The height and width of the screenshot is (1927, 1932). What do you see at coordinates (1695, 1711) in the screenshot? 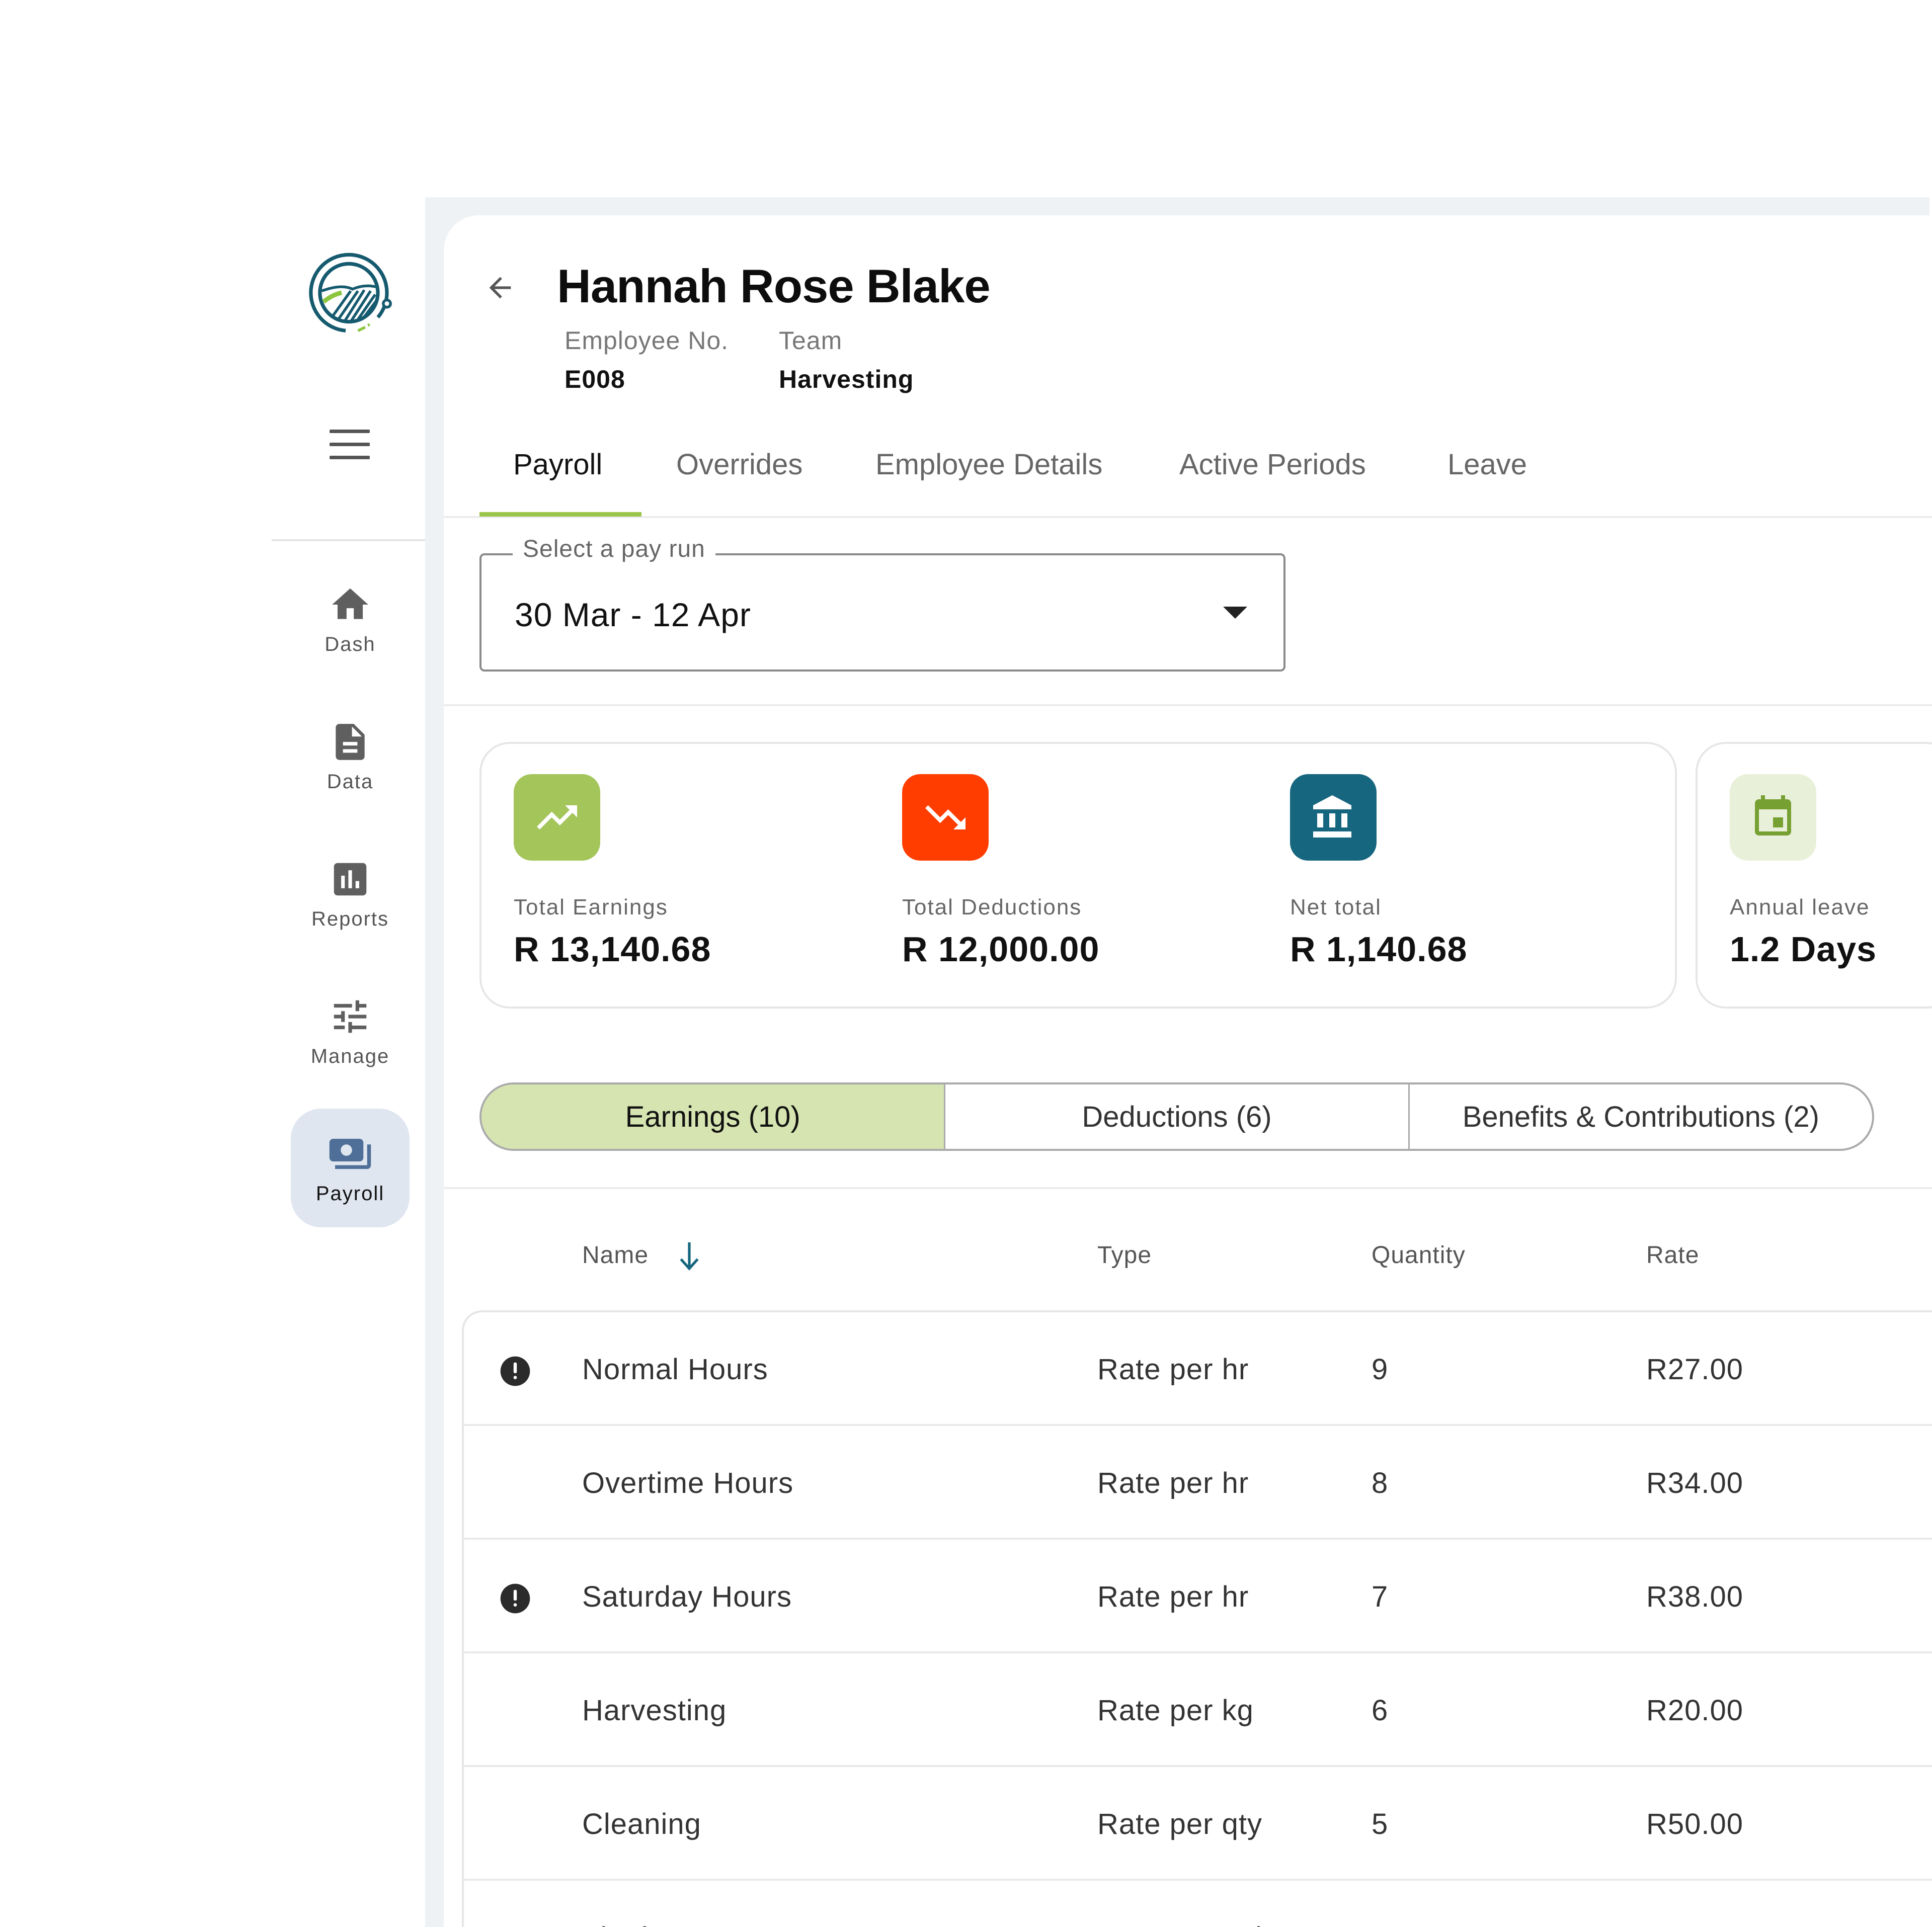
I see `cell-rate: R20.00` at bounding box center [1695, 1711].